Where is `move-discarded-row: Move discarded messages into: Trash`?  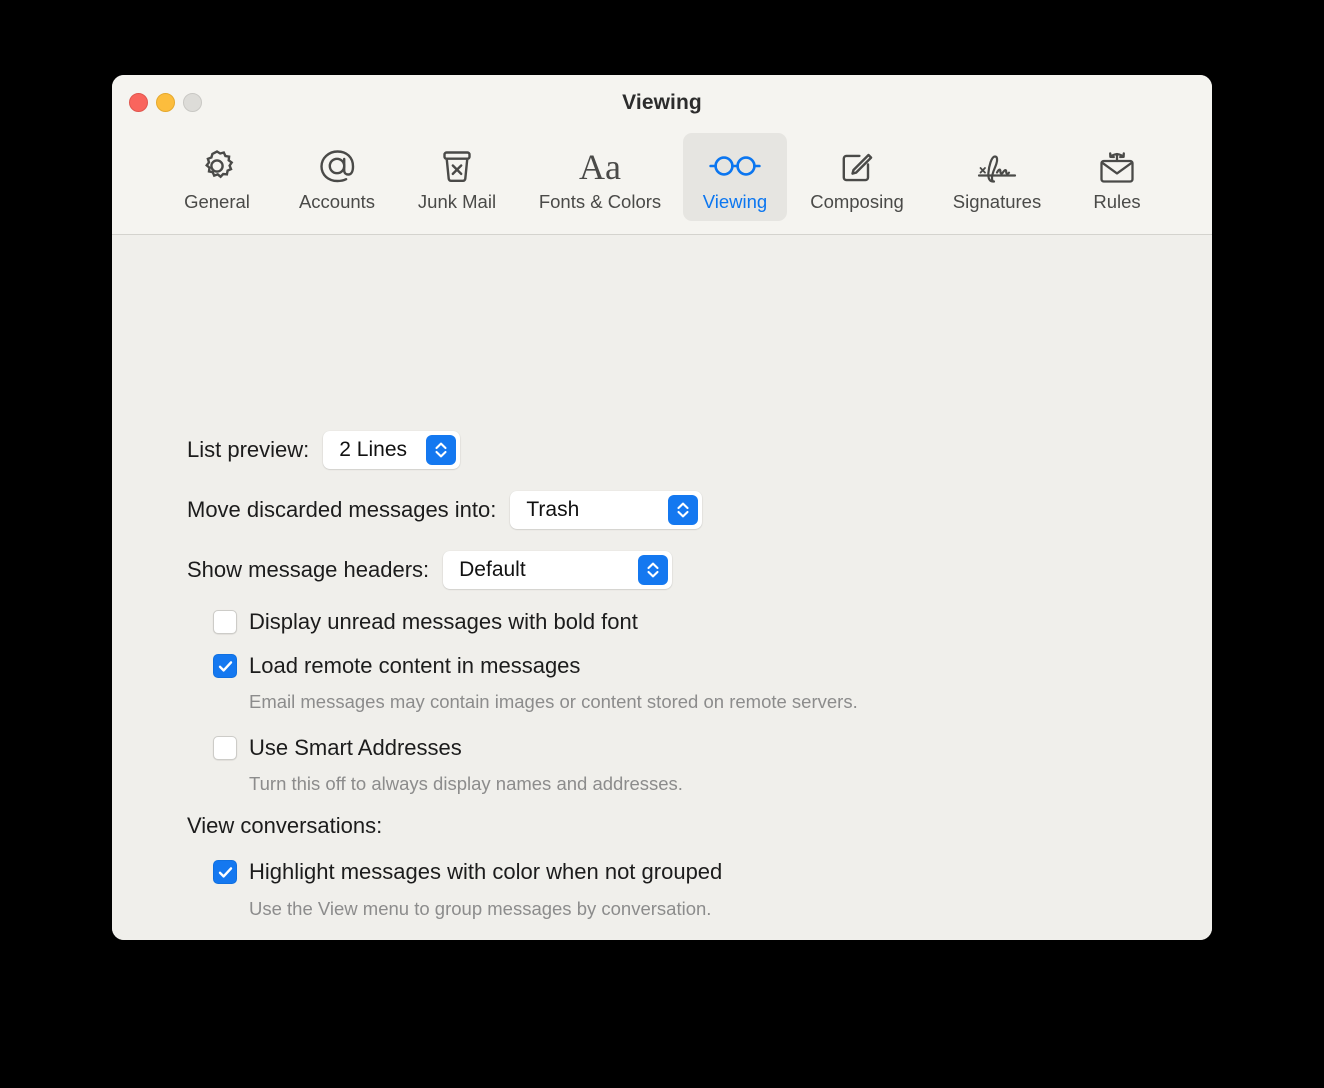
move-discarded-row: Move discarded messages into: Trash is located at coordinates (445, 510).